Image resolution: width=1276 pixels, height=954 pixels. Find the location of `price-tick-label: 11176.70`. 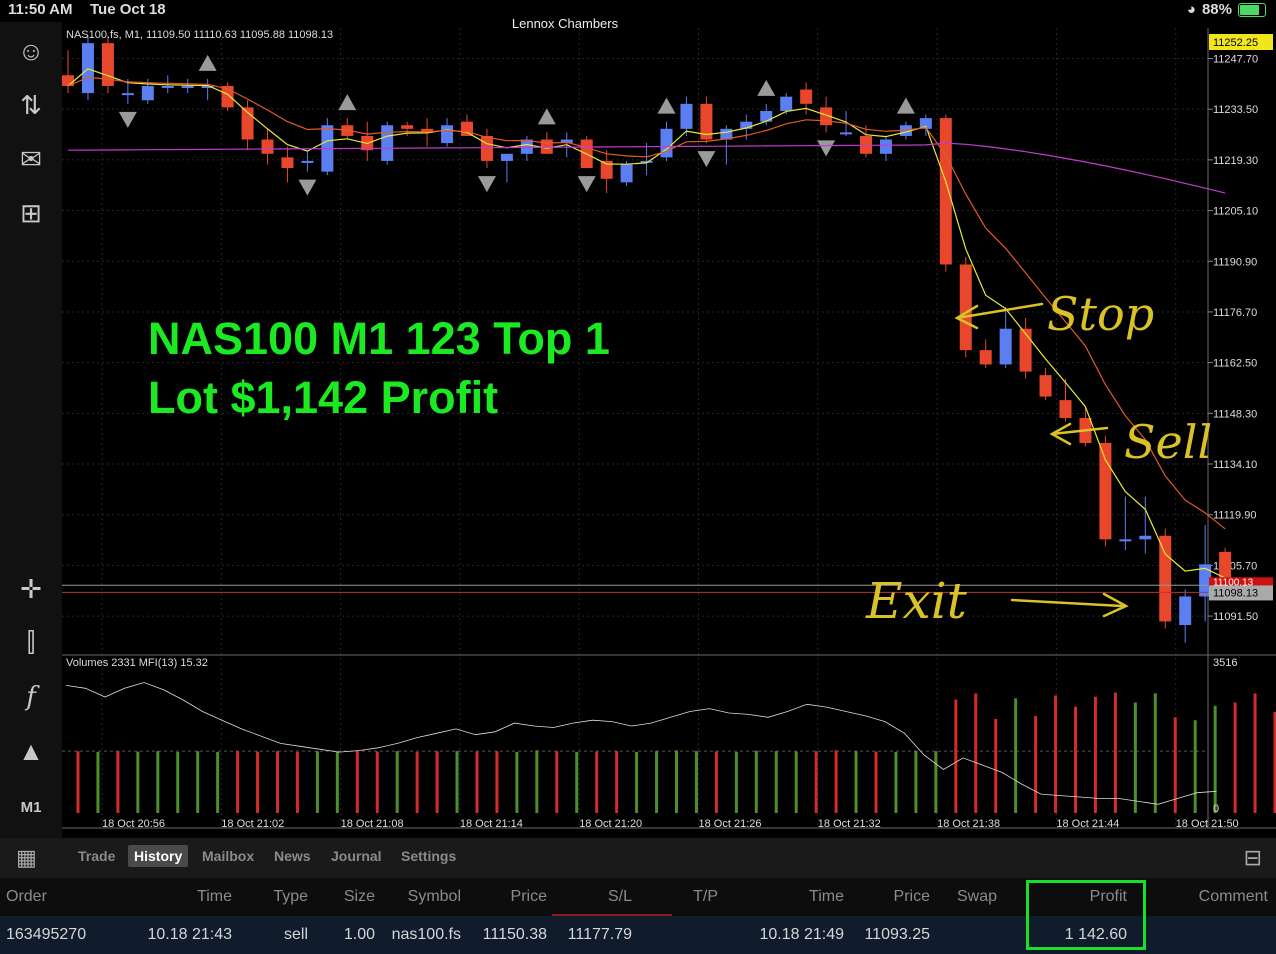

price-tick-label: 11176.70 is located at coordinates (1235, 313).